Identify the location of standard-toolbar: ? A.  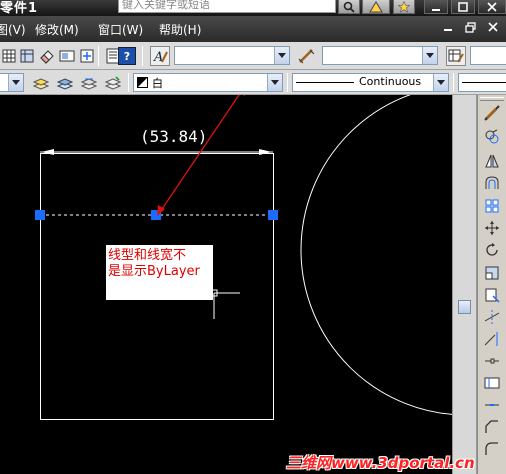
(253, 56).